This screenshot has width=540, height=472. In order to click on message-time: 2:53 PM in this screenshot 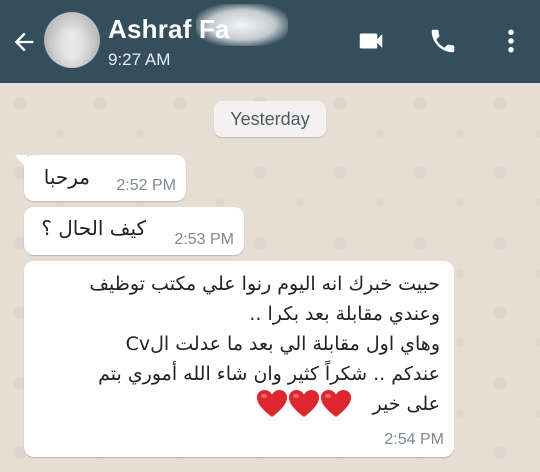, I will do `click(204, 239)`.